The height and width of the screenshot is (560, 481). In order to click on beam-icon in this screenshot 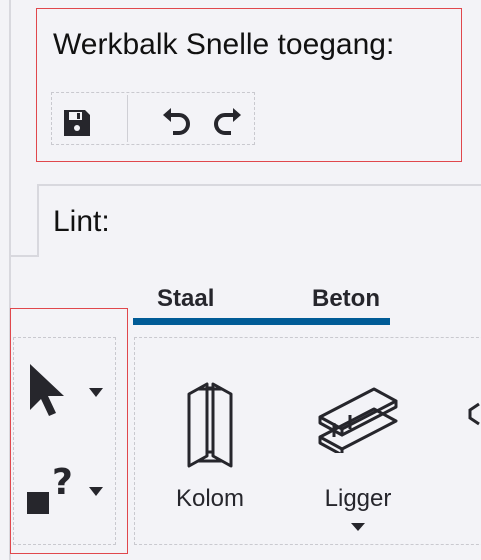, I will do `click(358, 420)`.